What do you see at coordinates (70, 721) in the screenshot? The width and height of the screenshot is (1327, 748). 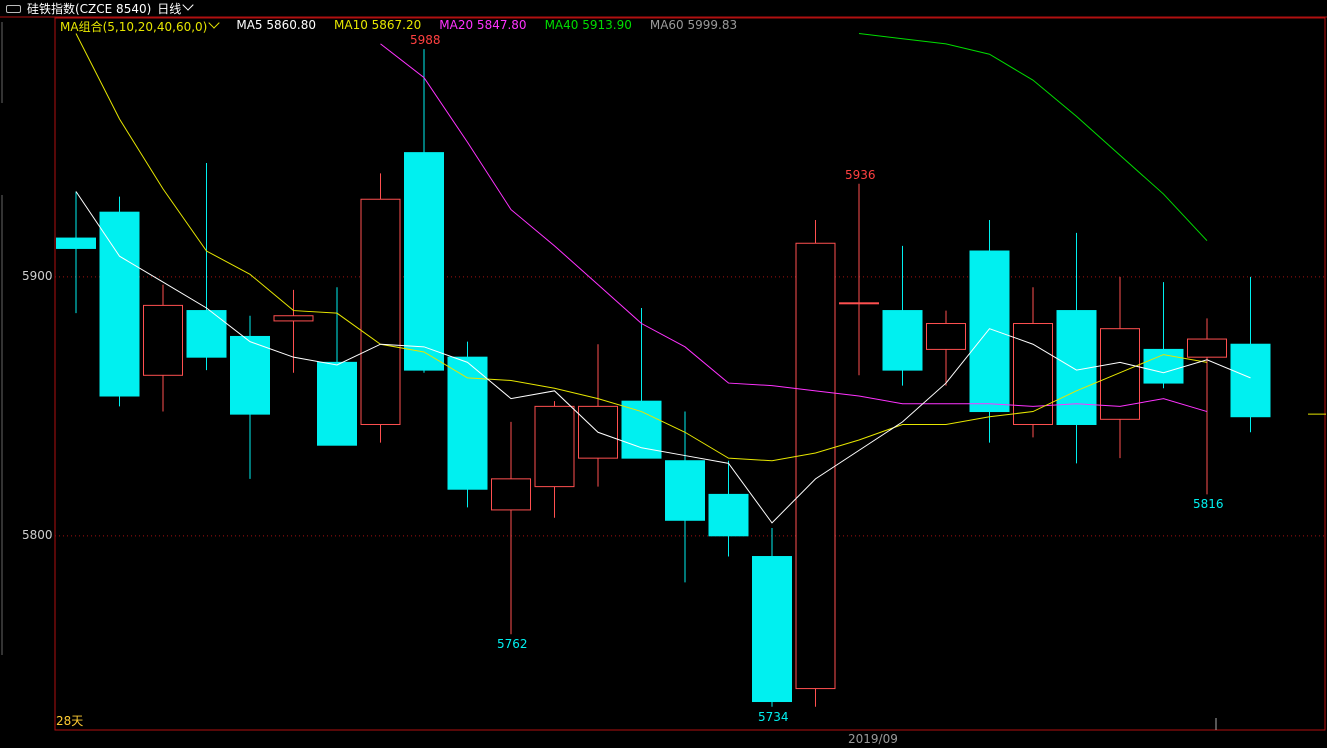 I see `days-label: 28天` at bounding box center [70, 721].